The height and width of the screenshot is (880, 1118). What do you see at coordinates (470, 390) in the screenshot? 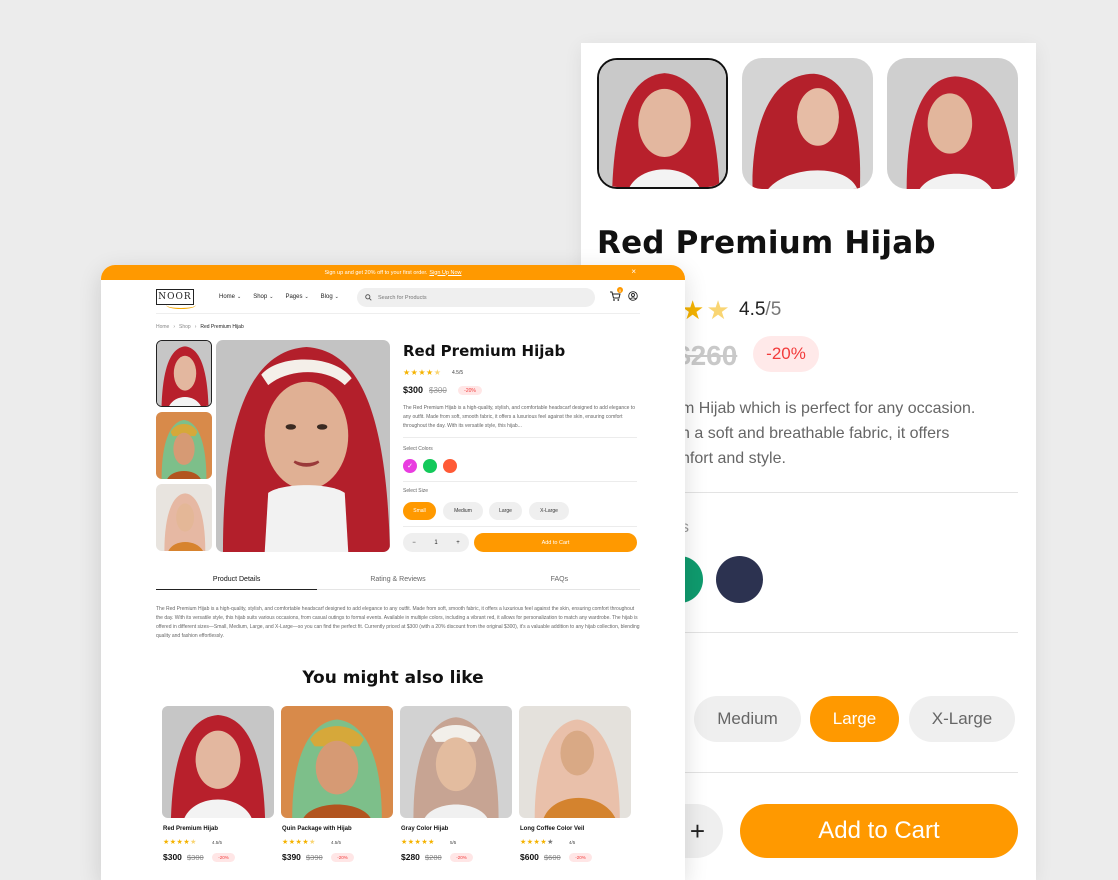
I see `discount-badge: -20%` at bounding box center [470, 390].